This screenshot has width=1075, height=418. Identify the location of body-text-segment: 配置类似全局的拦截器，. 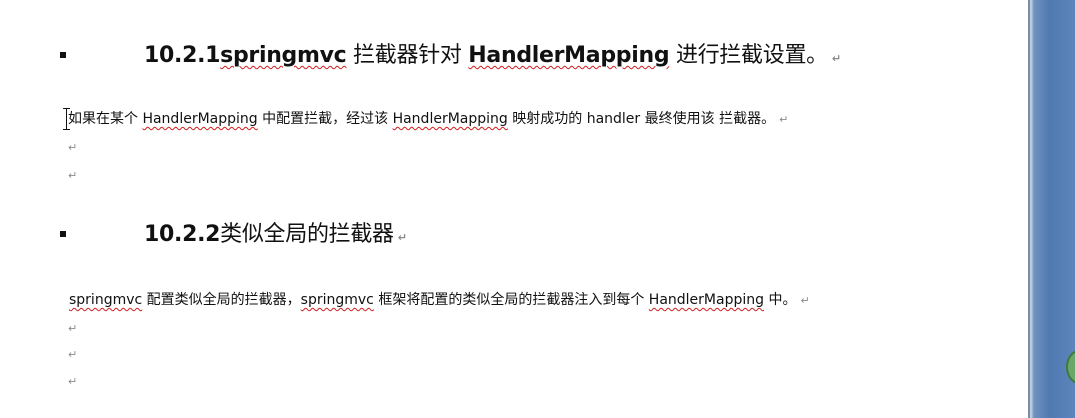
(221, 300).